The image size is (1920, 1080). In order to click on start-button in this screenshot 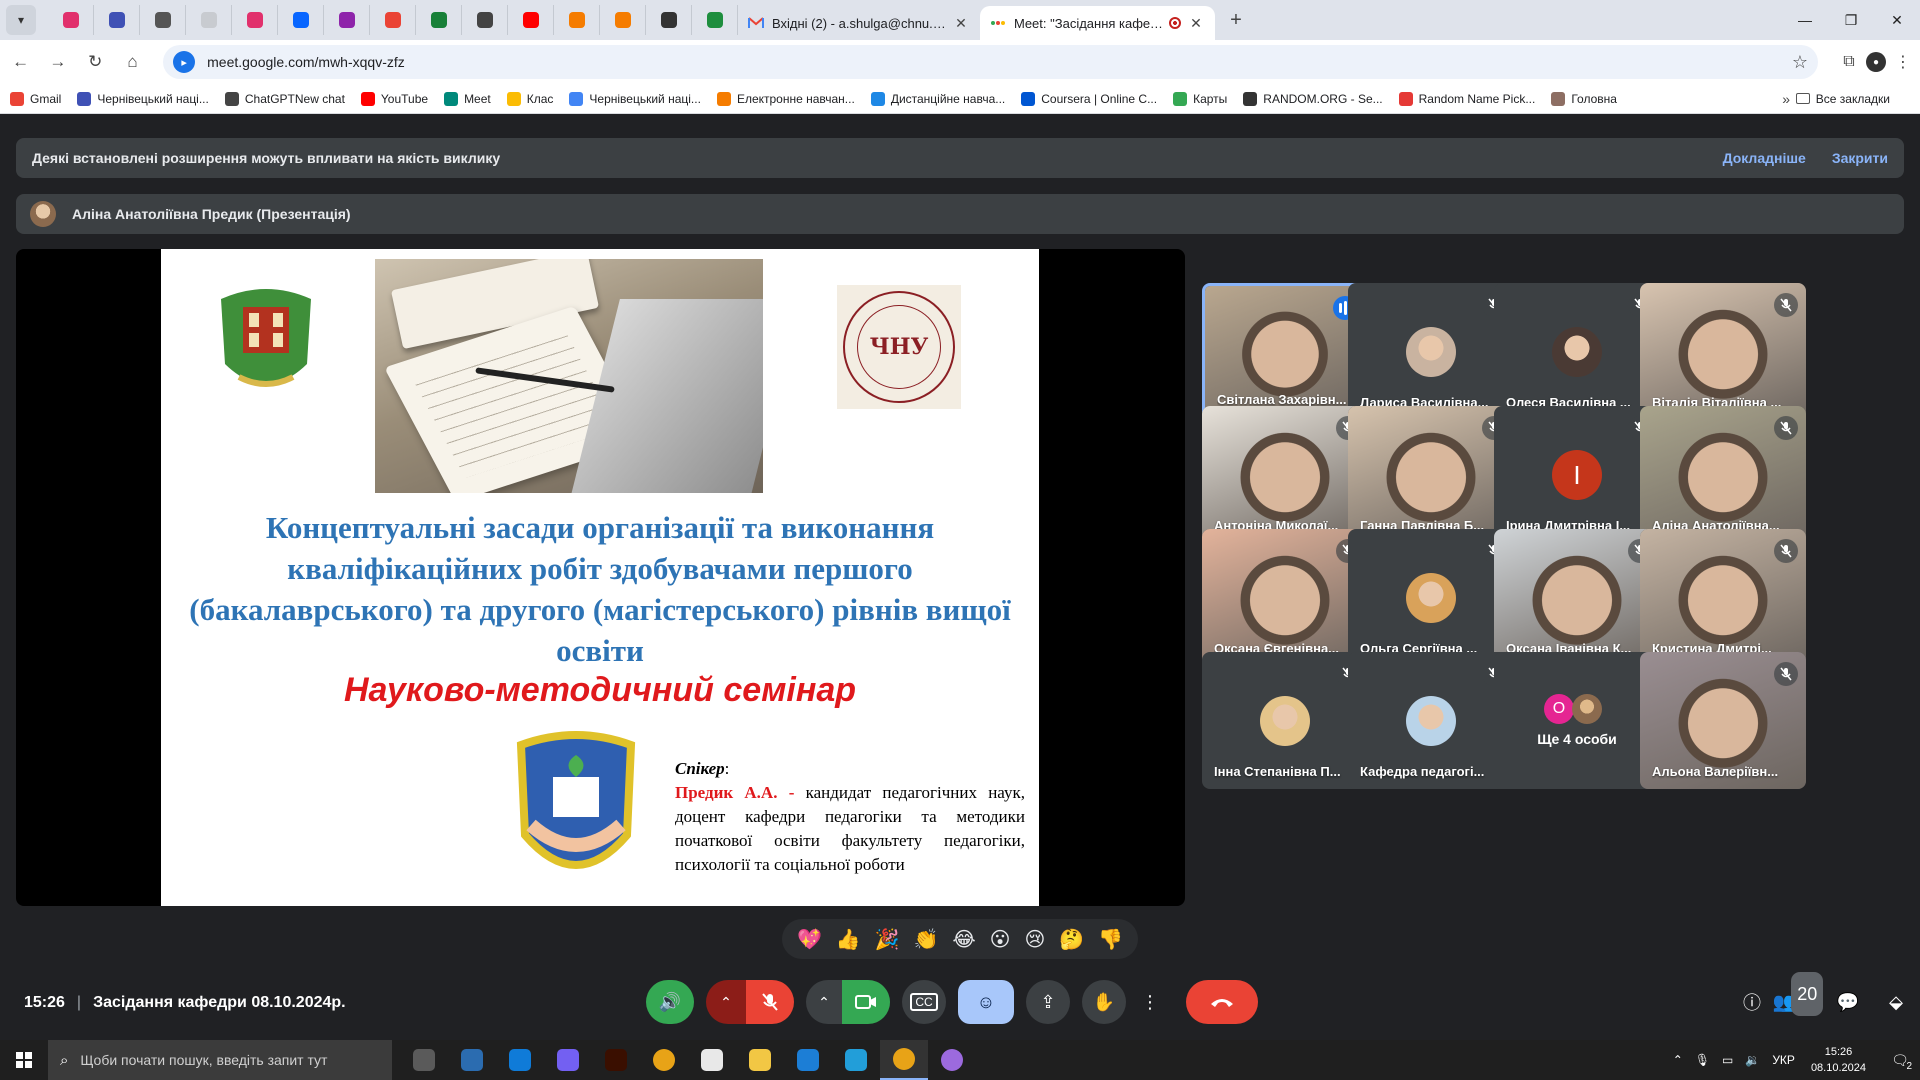, I will do `click(24, 1060)`.